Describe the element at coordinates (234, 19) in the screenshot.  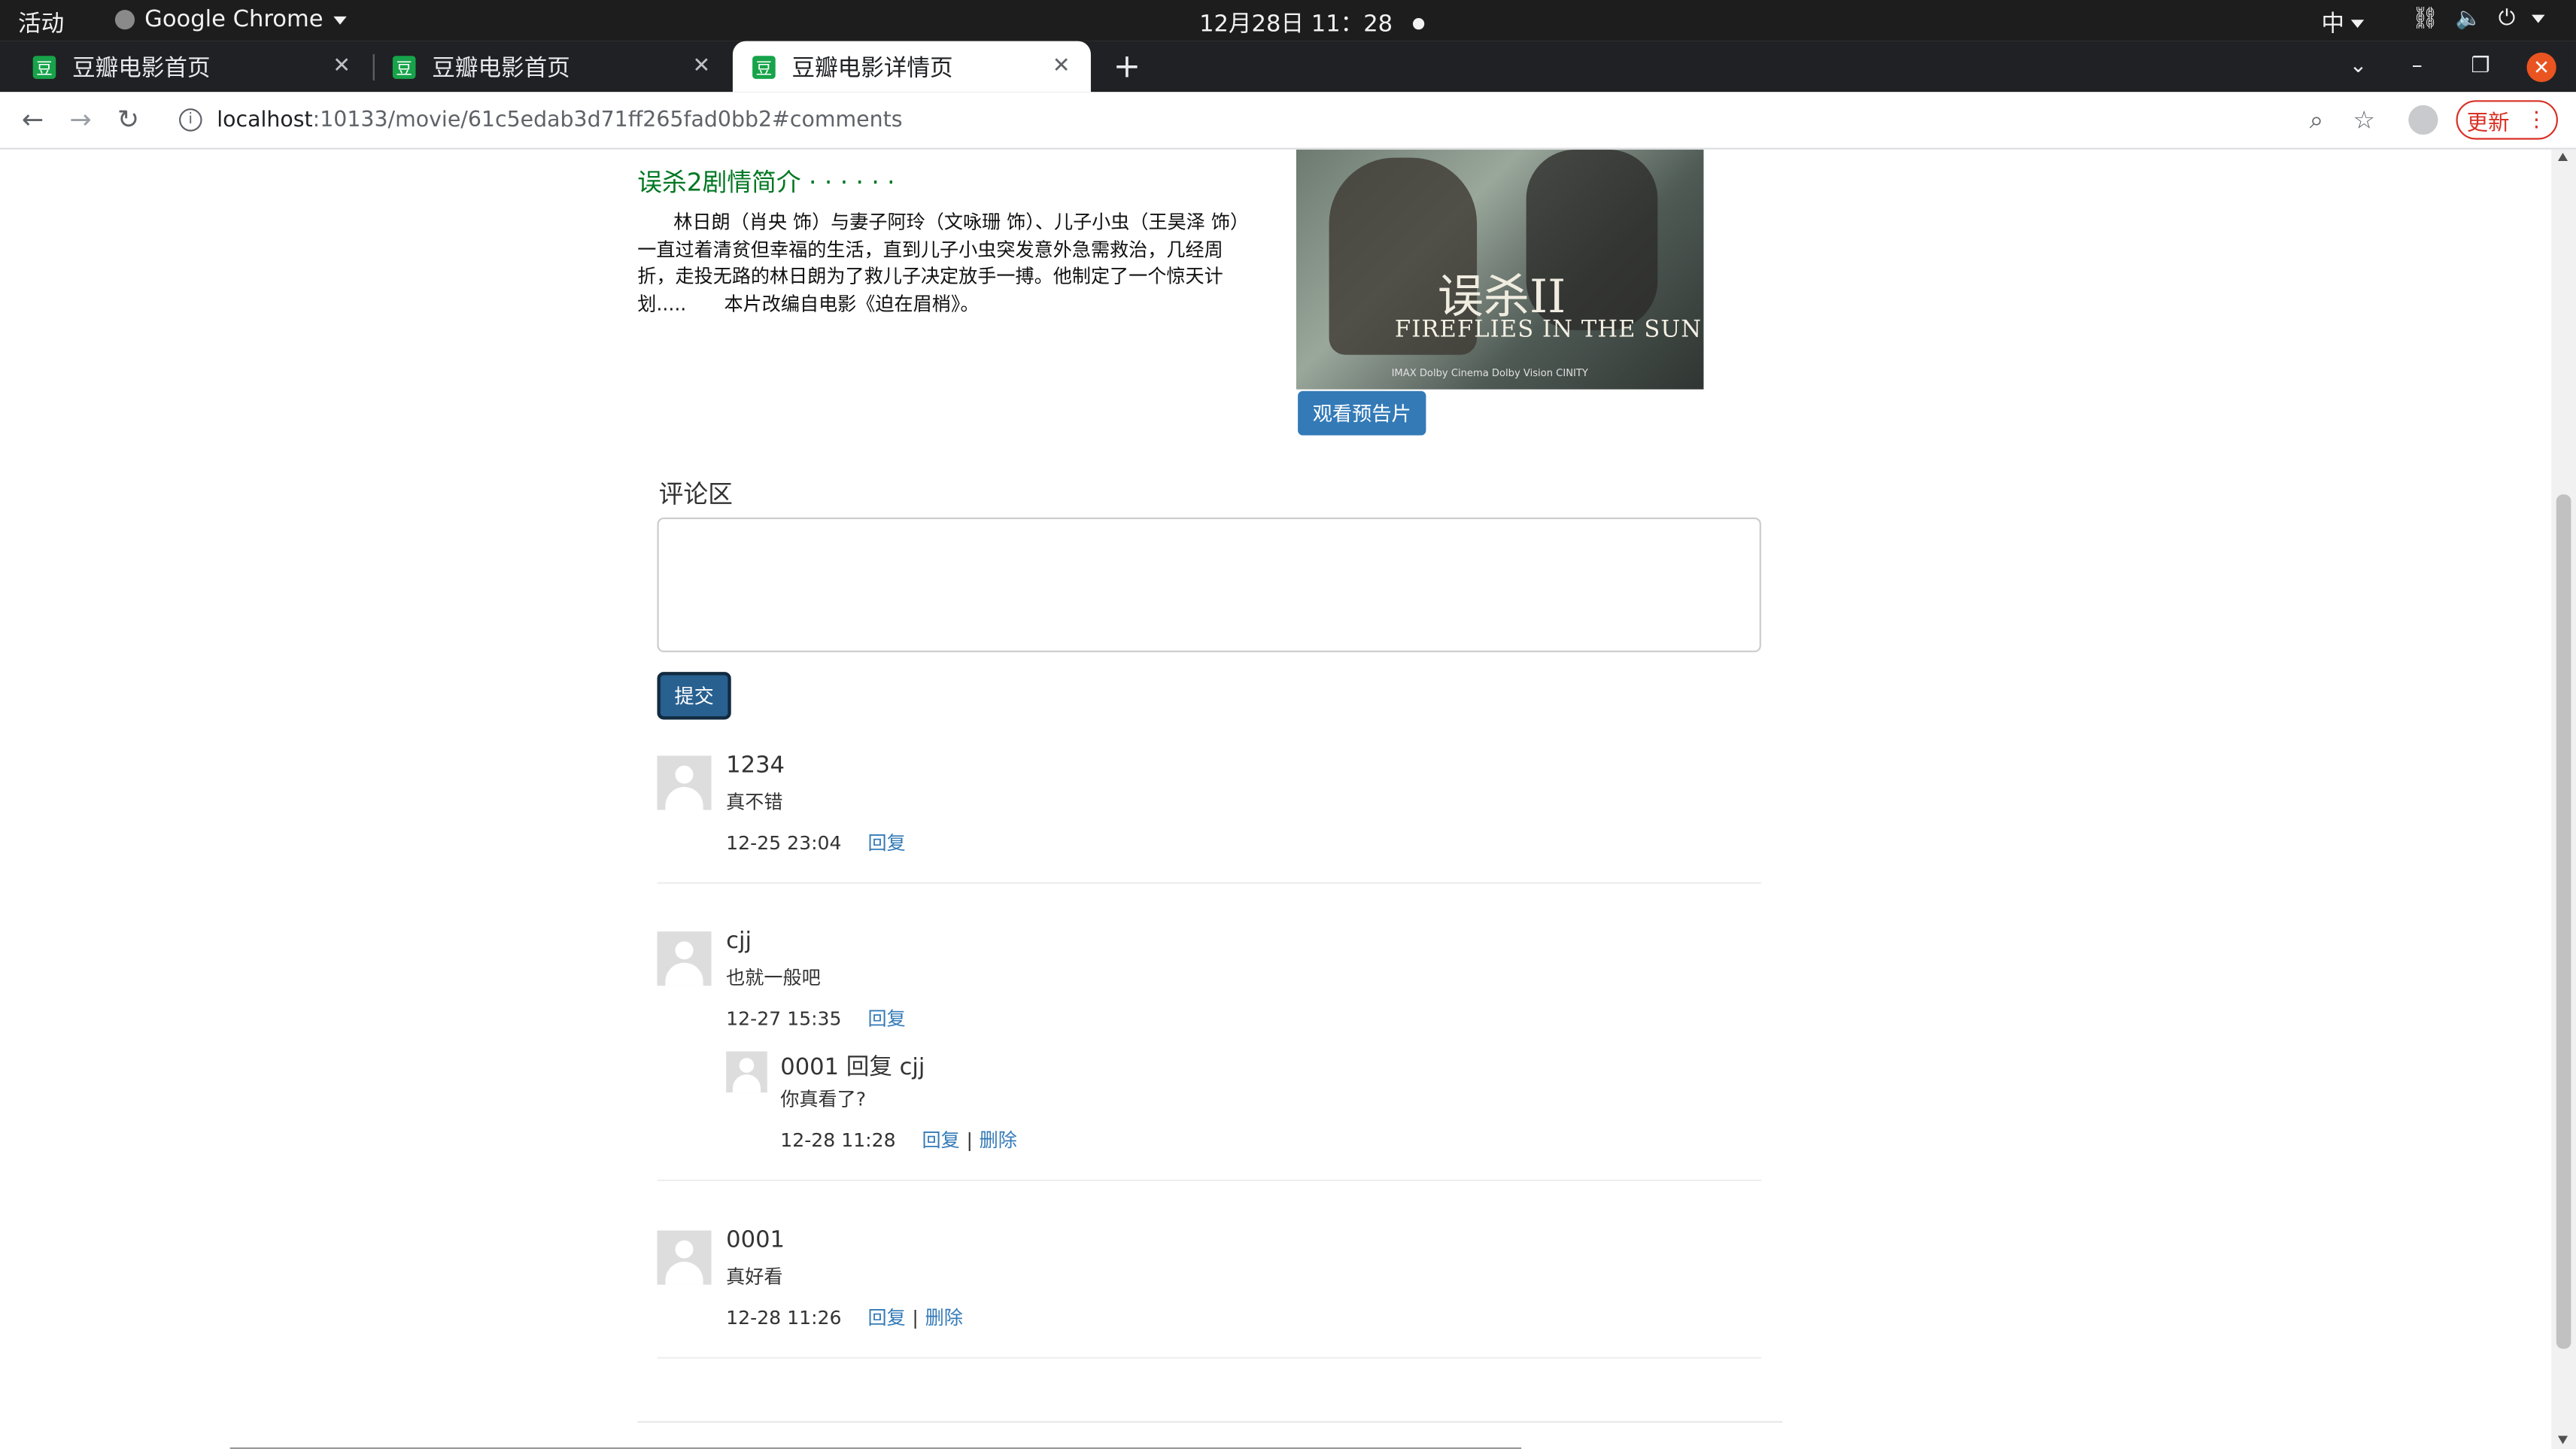
I see `app-name: Google Chrome` at that location.